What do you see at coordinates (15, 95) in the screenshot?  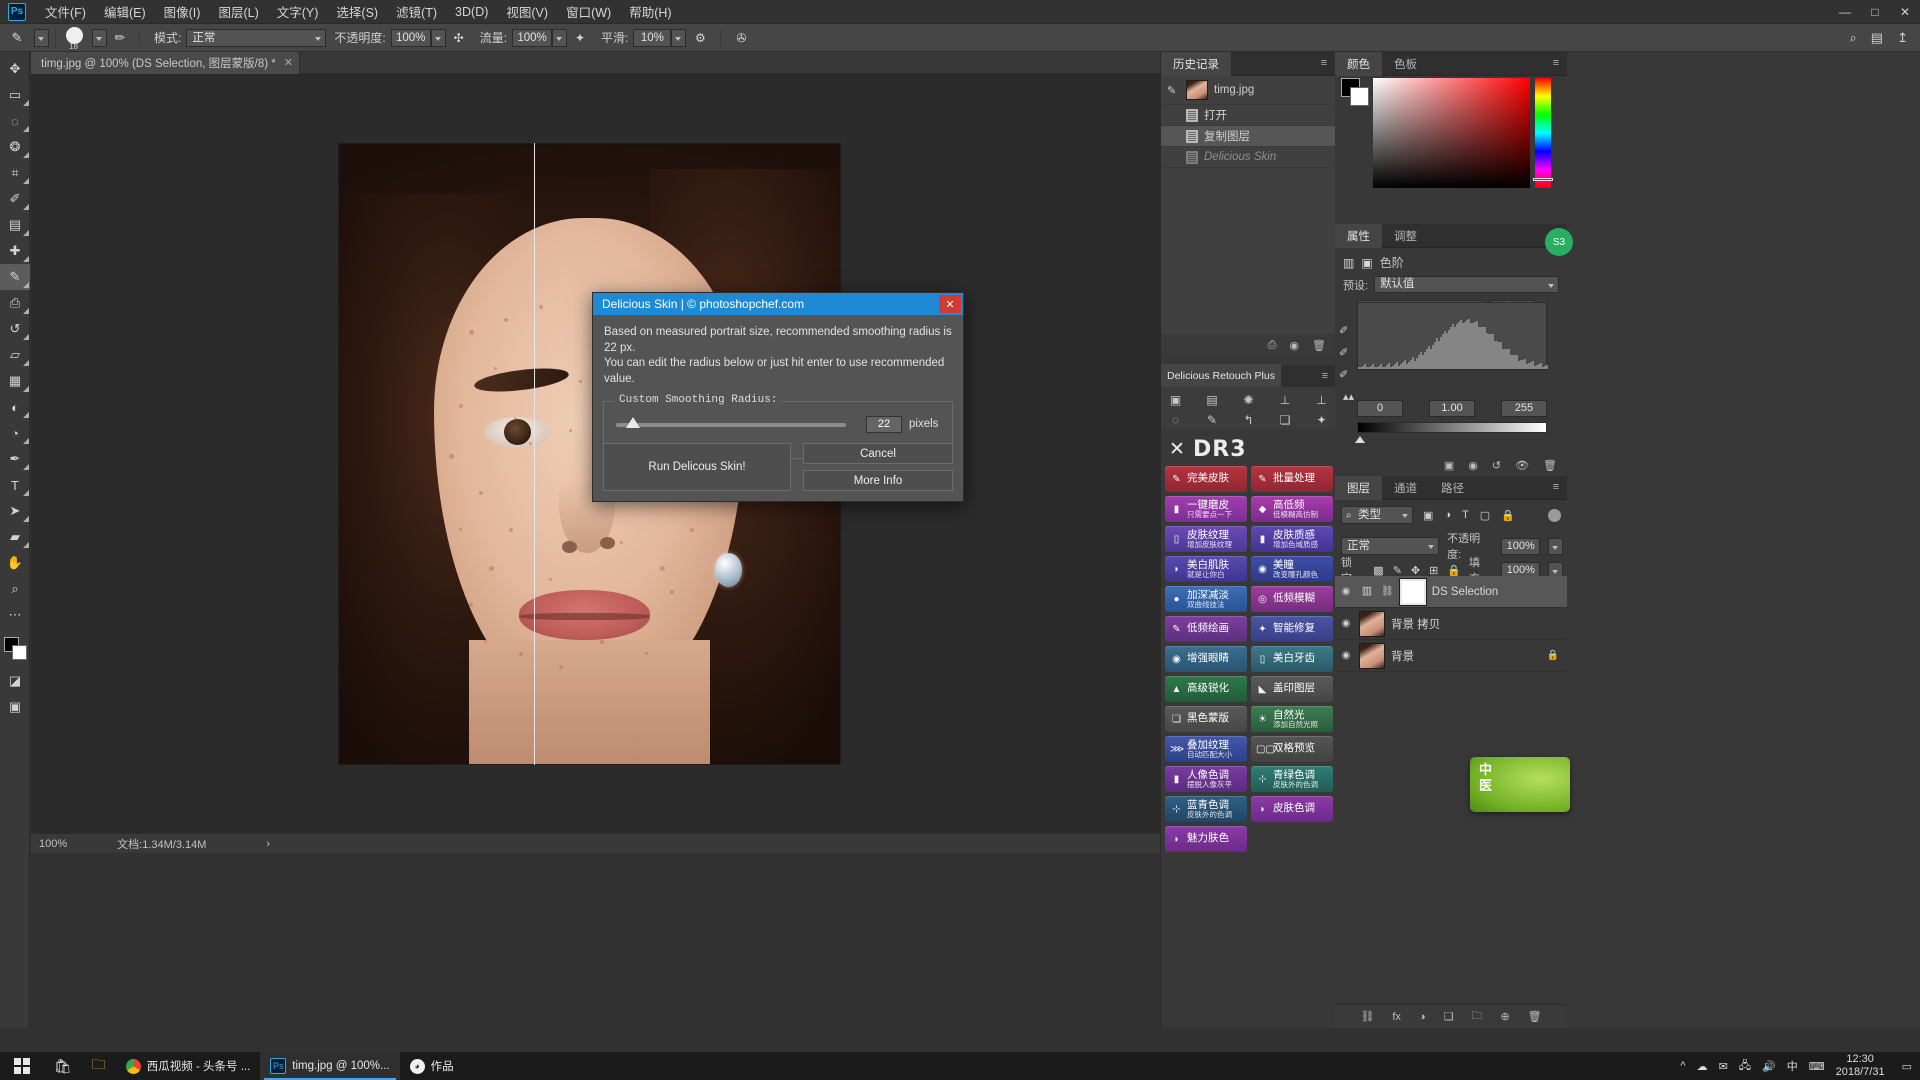 I see `tool-marquee: ▭` at bounding box center [15, 95].